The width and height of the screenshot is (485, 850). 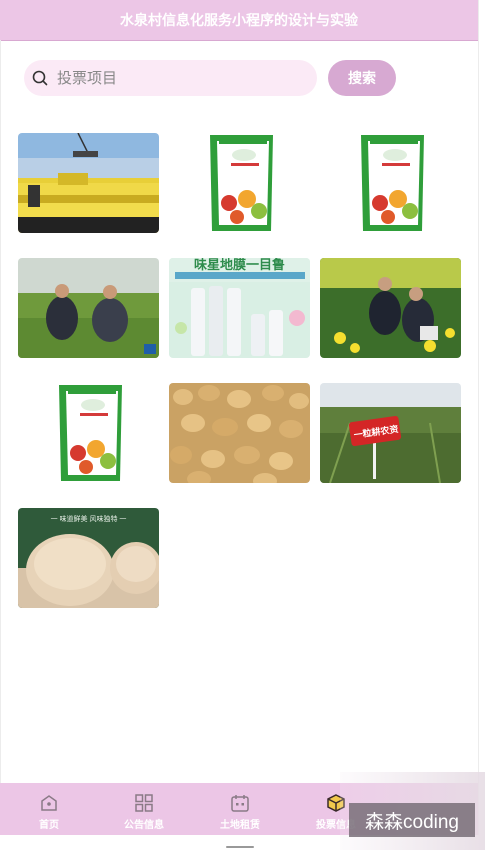 I want to click on project-image-fertilizer, so click(x=88, y=183).